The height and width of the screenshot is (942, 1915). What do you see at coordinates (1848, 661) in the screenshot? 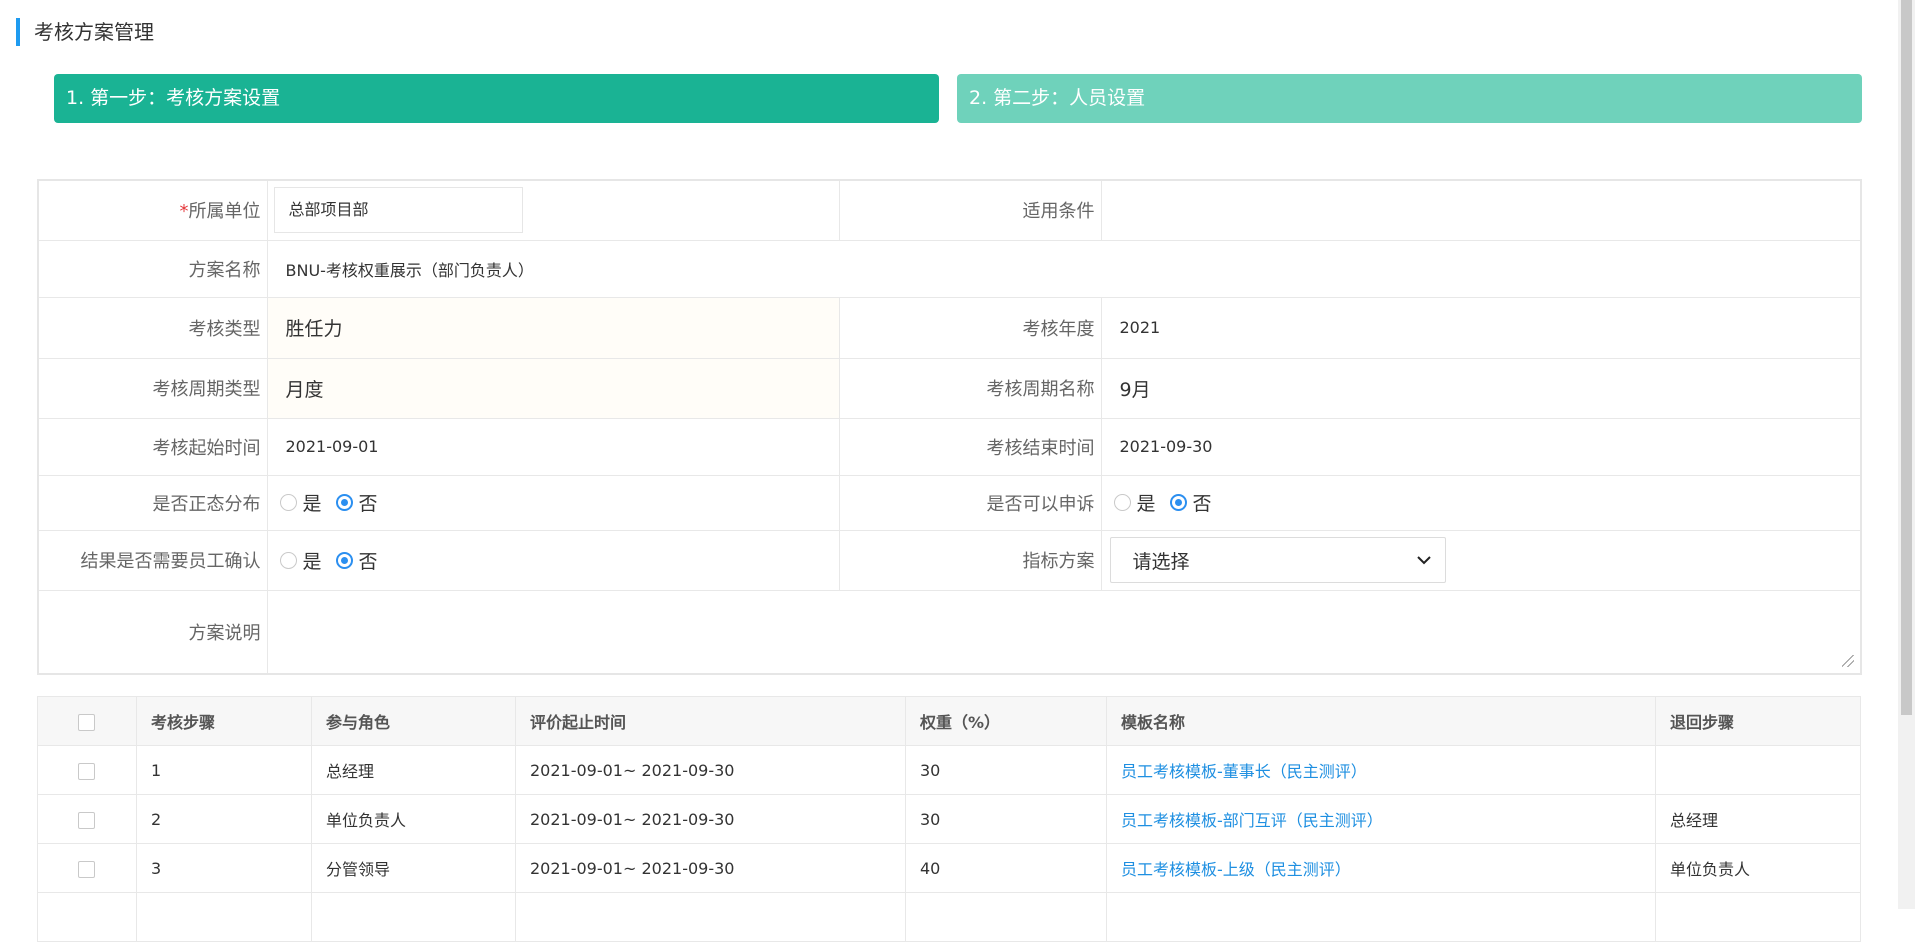
I see `resize-handle-icon` at bounding box center [1848, 661].